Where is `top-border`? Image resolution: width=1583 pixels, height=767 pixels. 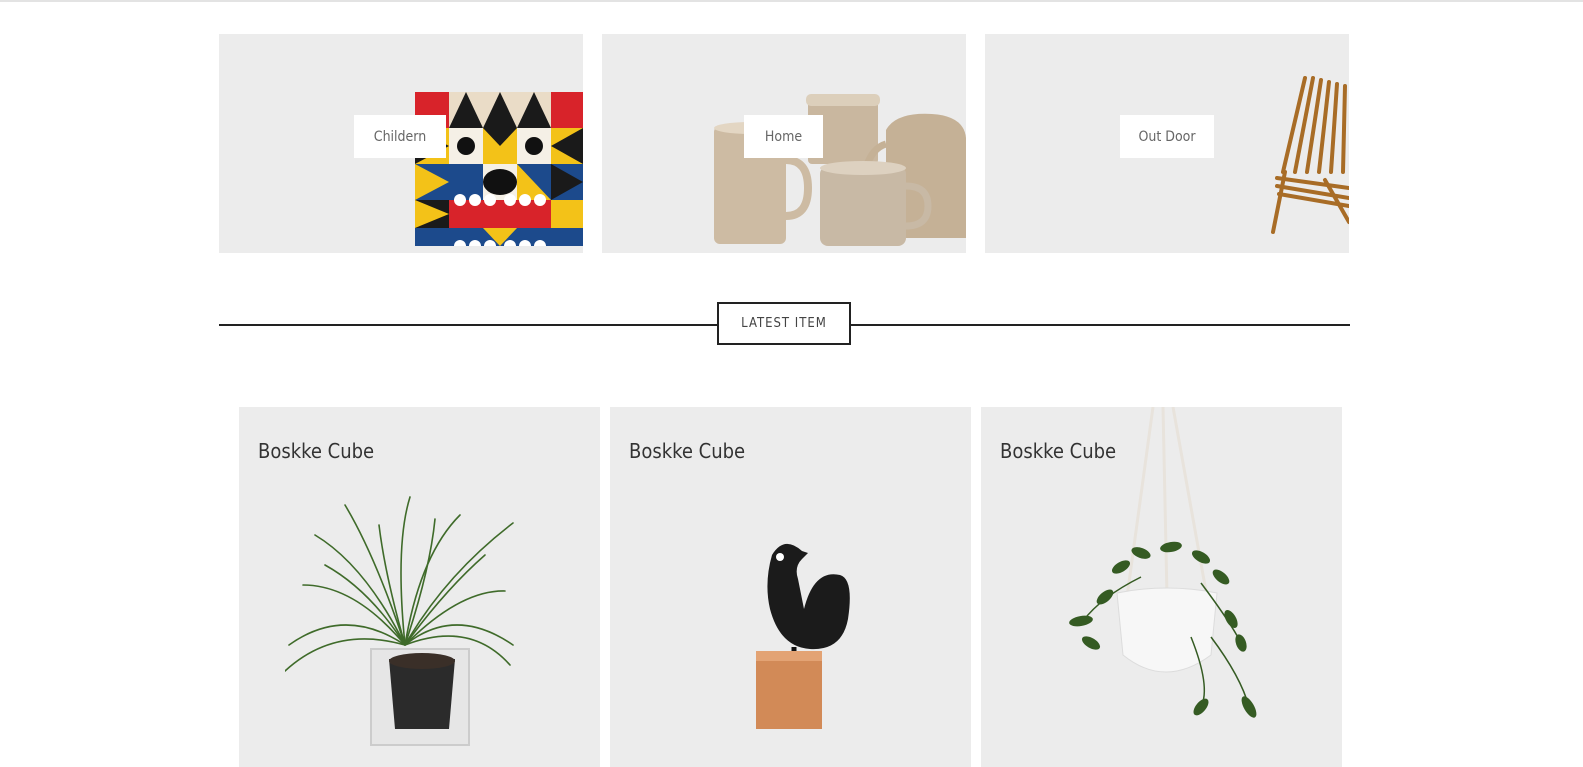
top-border is located at coordinates (791, 1).